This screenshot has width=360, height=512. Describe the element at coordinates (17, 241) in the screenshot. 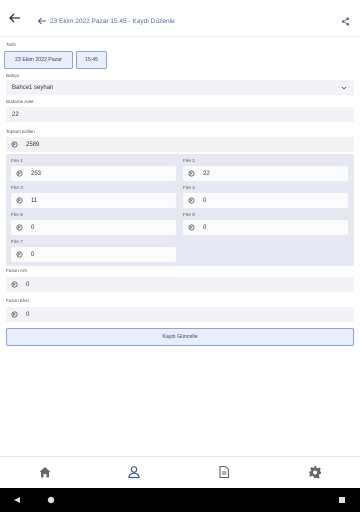

I see `fire-7-label: Fire 7` at that location.